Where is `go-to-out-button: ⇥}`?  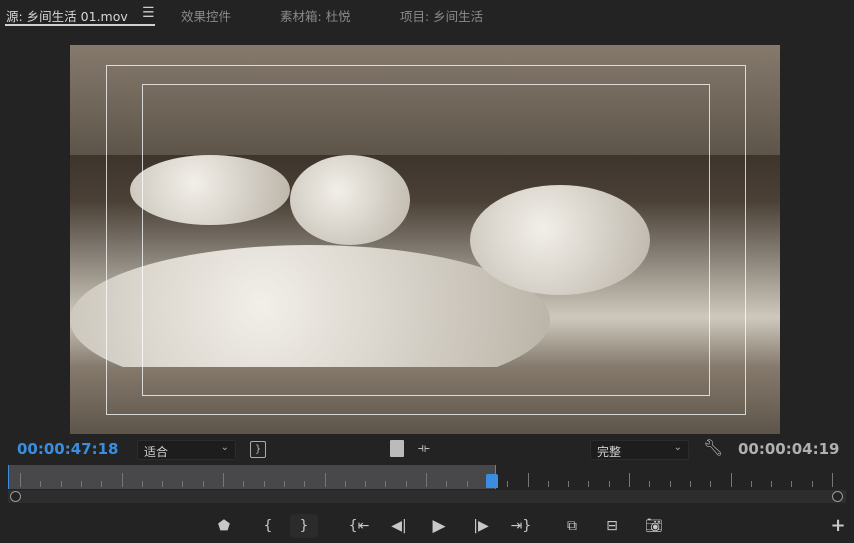
go-to-out-button: ⇥} is located at coordinates (521, 526).